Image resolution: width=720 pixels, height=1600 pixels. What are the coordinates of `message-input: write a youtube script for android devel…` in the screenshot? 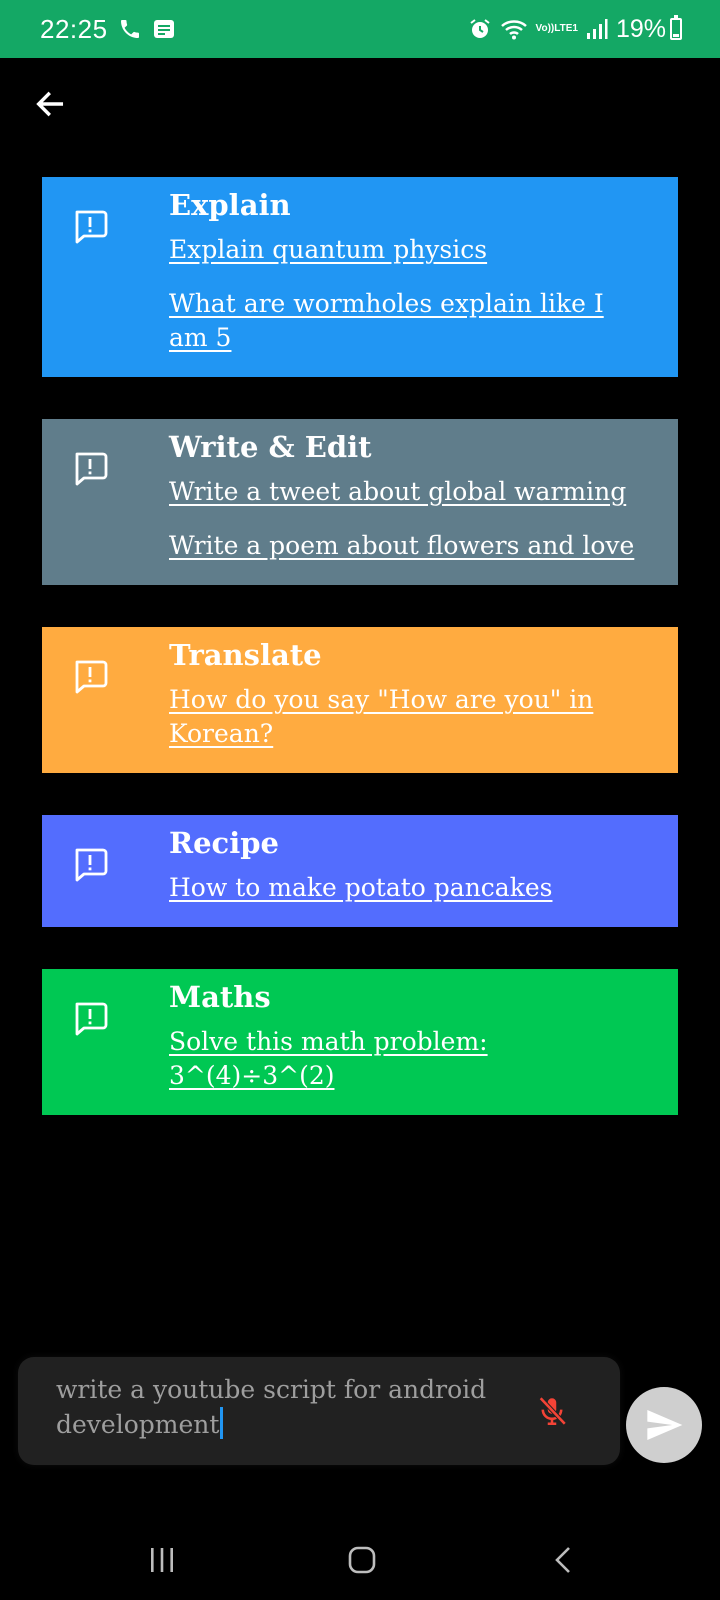 It's located at (319, 1411).